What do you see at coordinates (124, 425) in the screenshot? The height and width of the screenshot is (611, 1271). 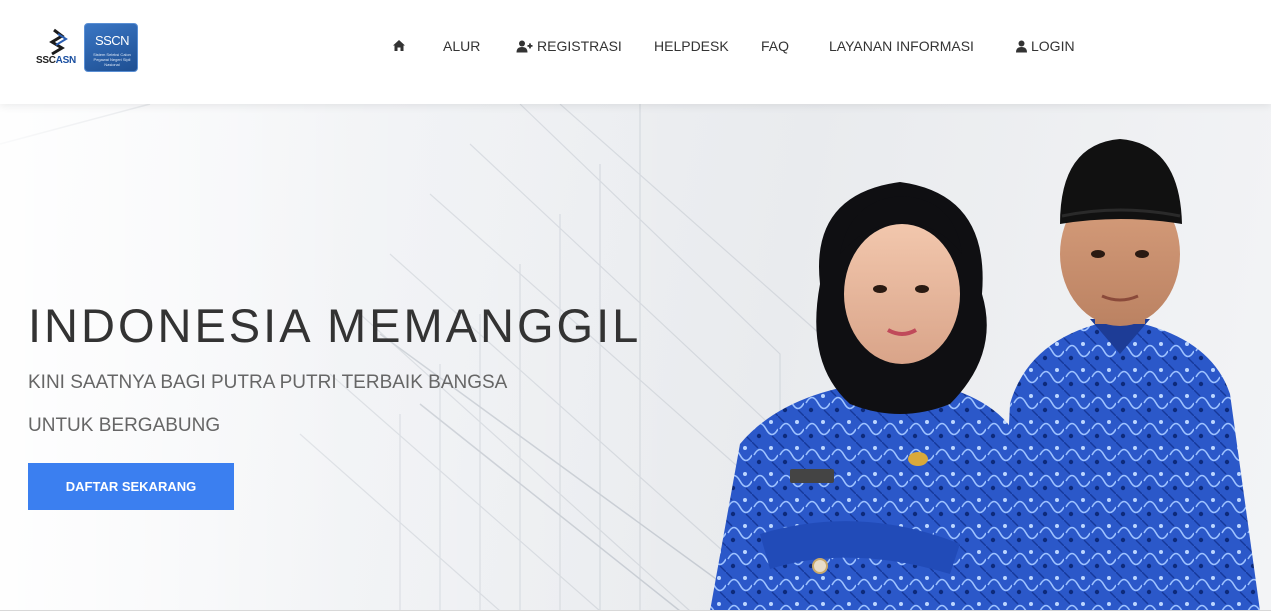 I see `hero-subtitle-line2: UNTUK BERGABUNG` at bounding box center [124, 425].